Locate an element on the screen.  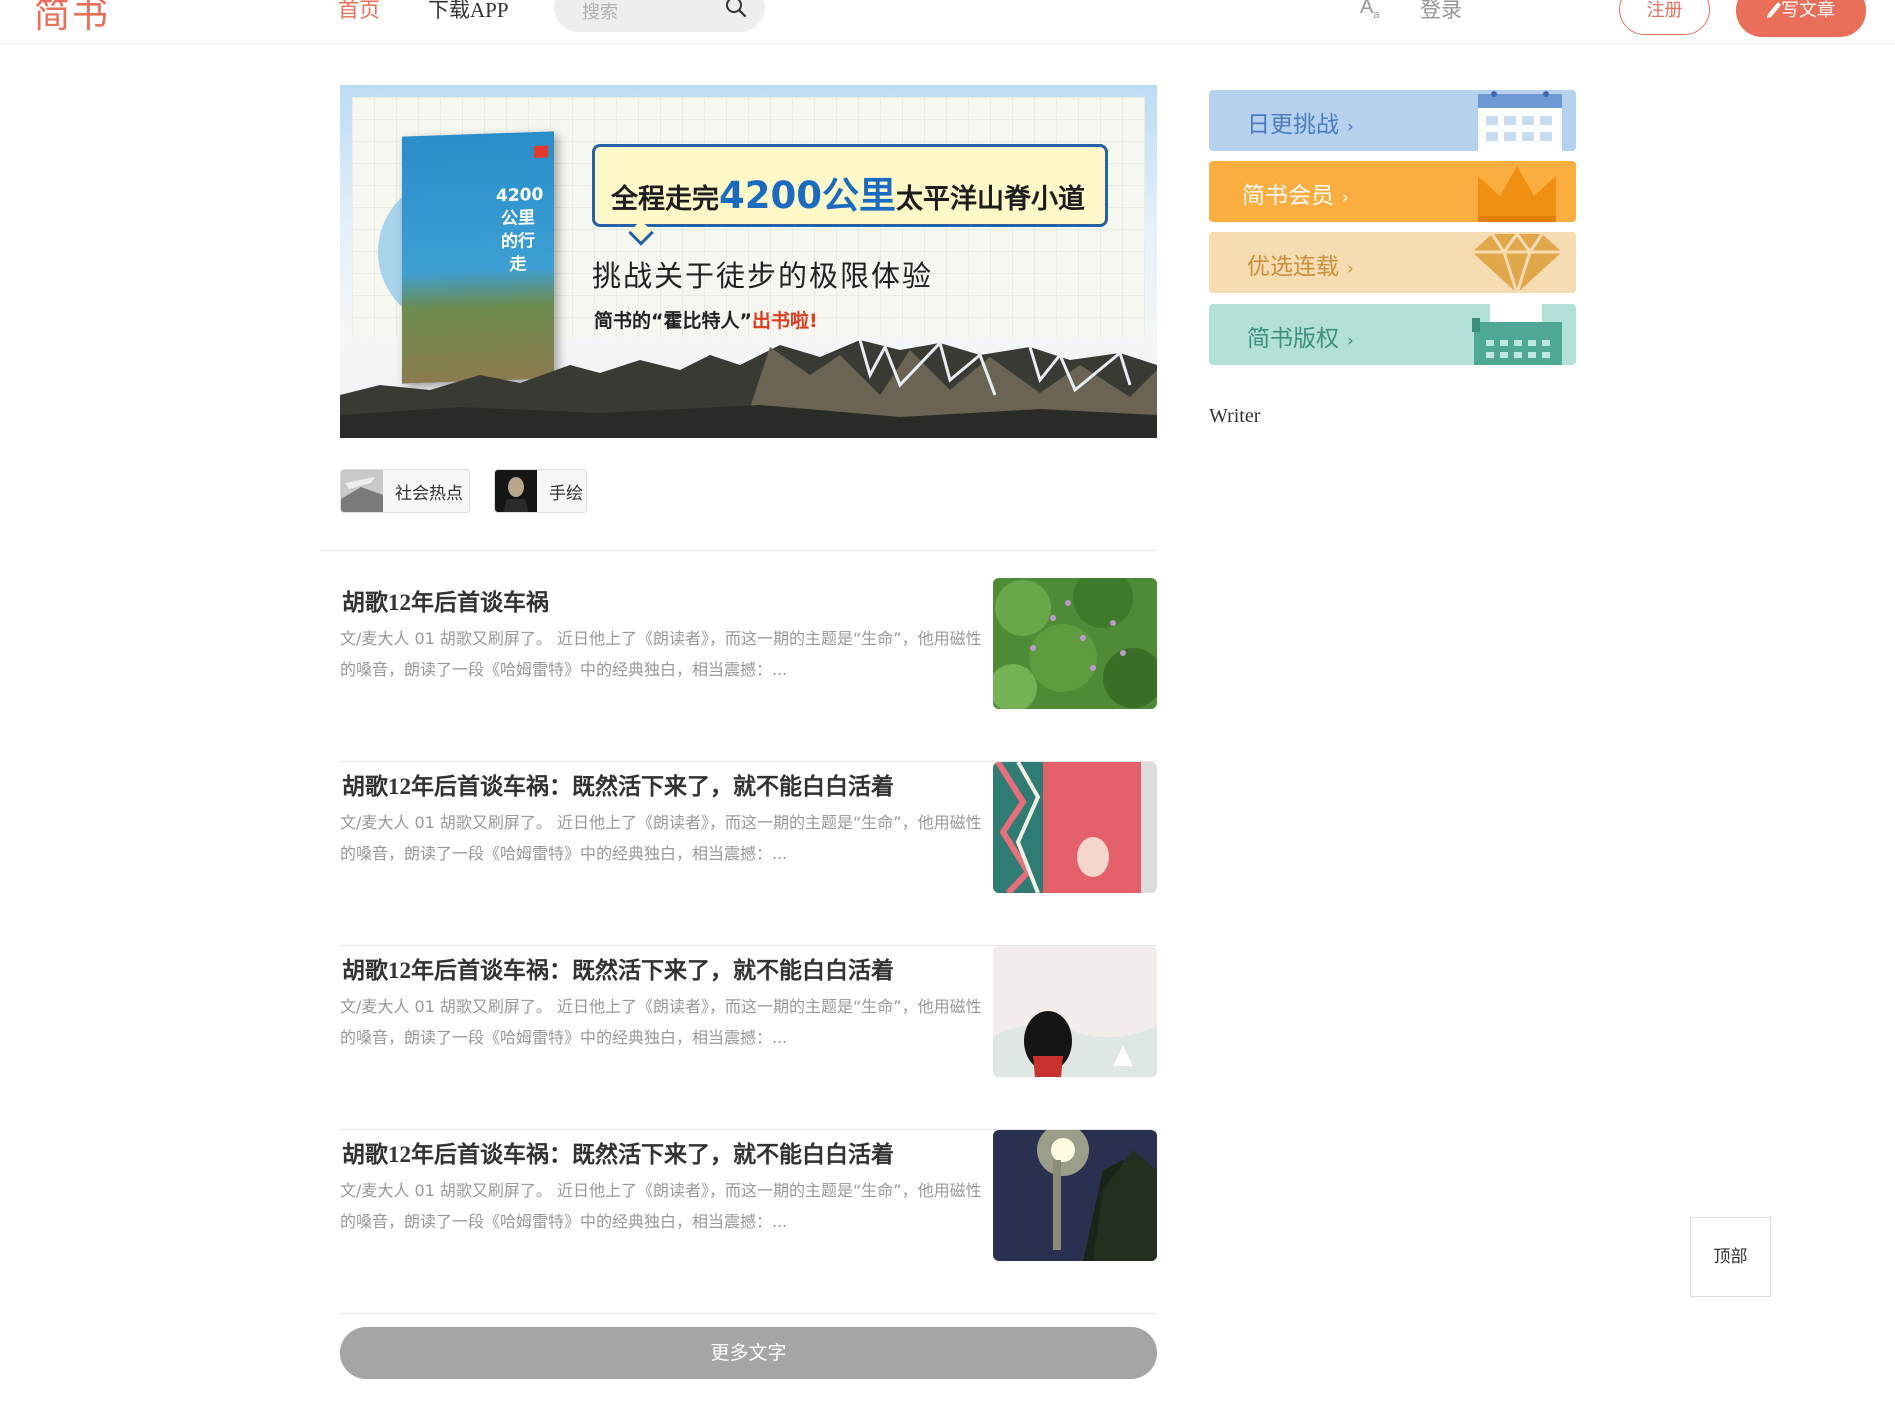
publisher-badge is located at coordinates (541, 152).